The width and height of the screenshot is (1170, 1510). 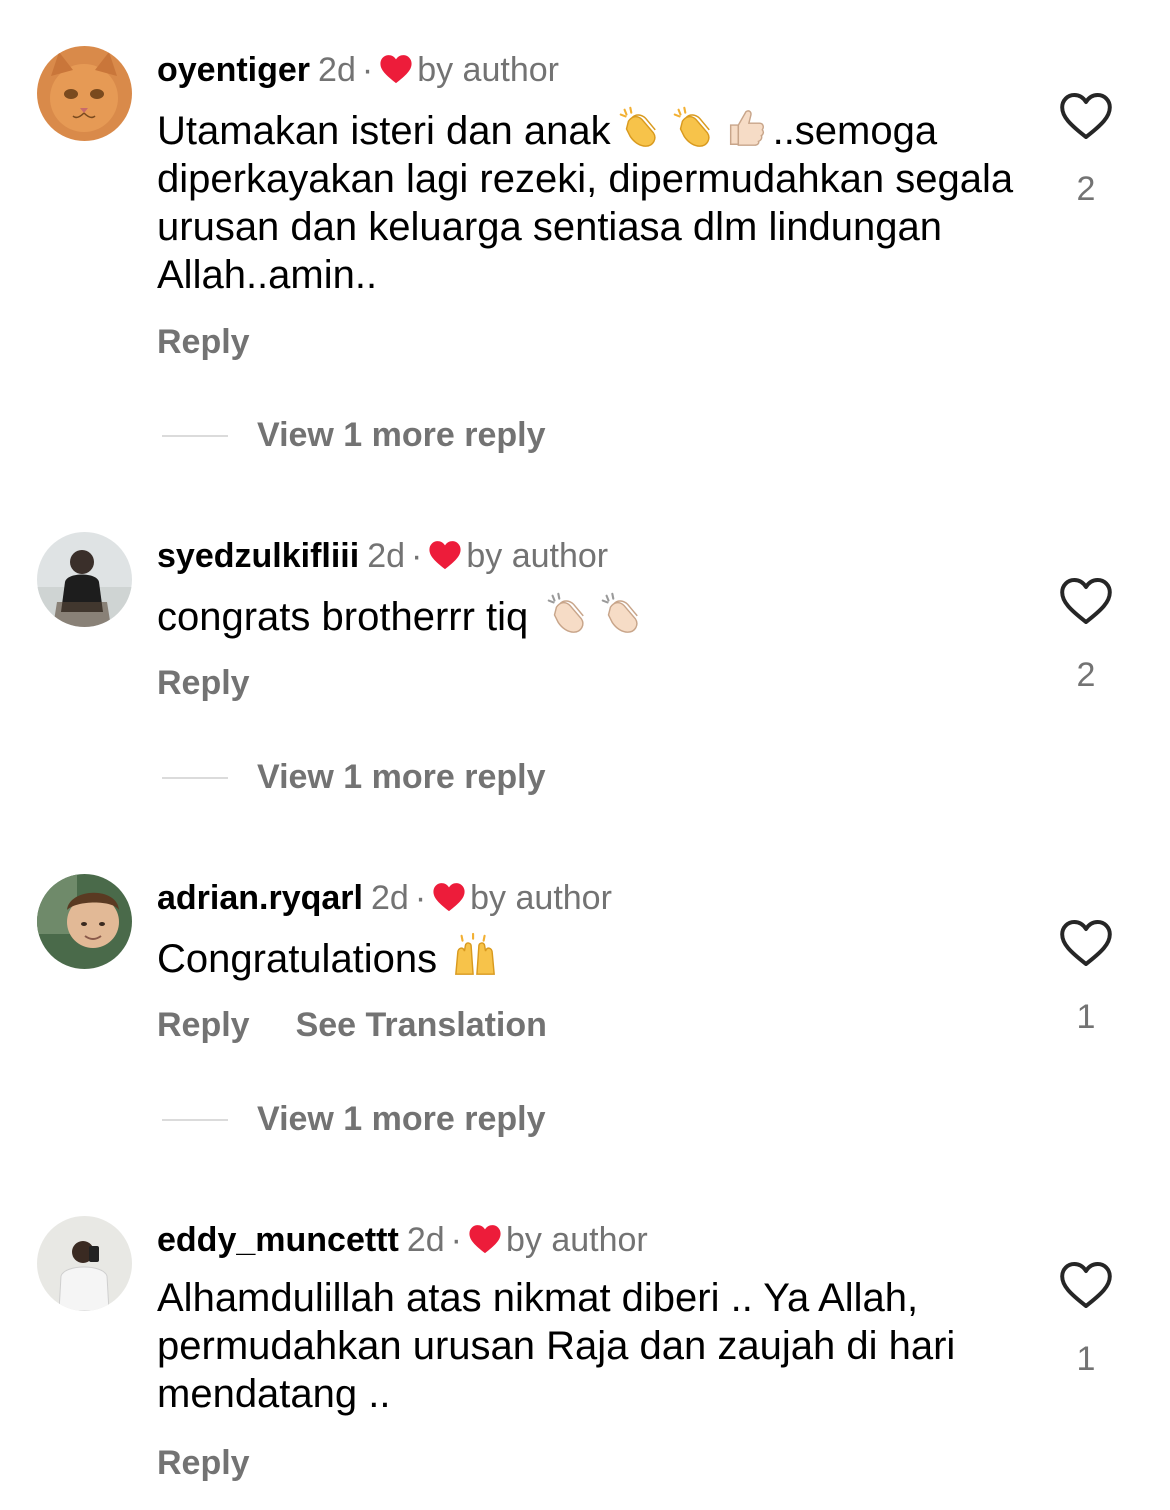 I want to click on username: eddy_muncettt, so click(x=278, y=1240).